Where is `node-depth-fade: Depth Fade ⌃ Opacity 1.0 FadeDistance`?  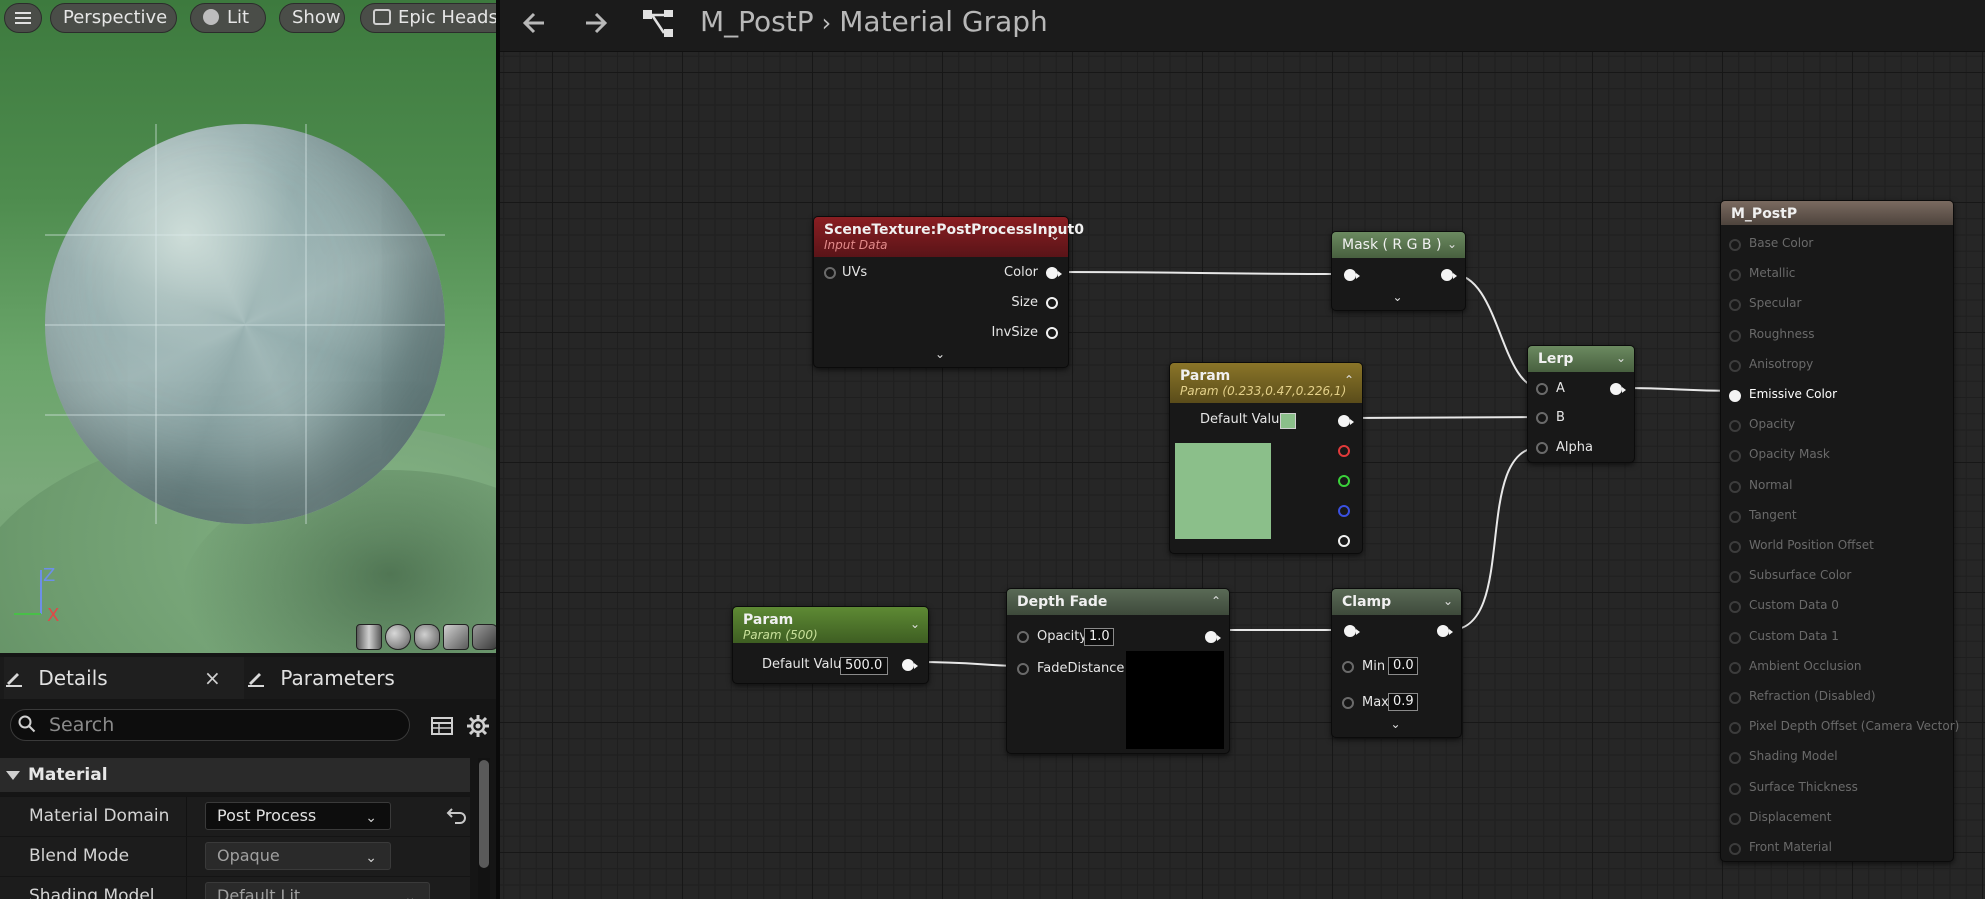
node-depth-fade: Depth Fade ⌃ Opacity 1.0 FadeDistance is located at coordinates (1118, 671).